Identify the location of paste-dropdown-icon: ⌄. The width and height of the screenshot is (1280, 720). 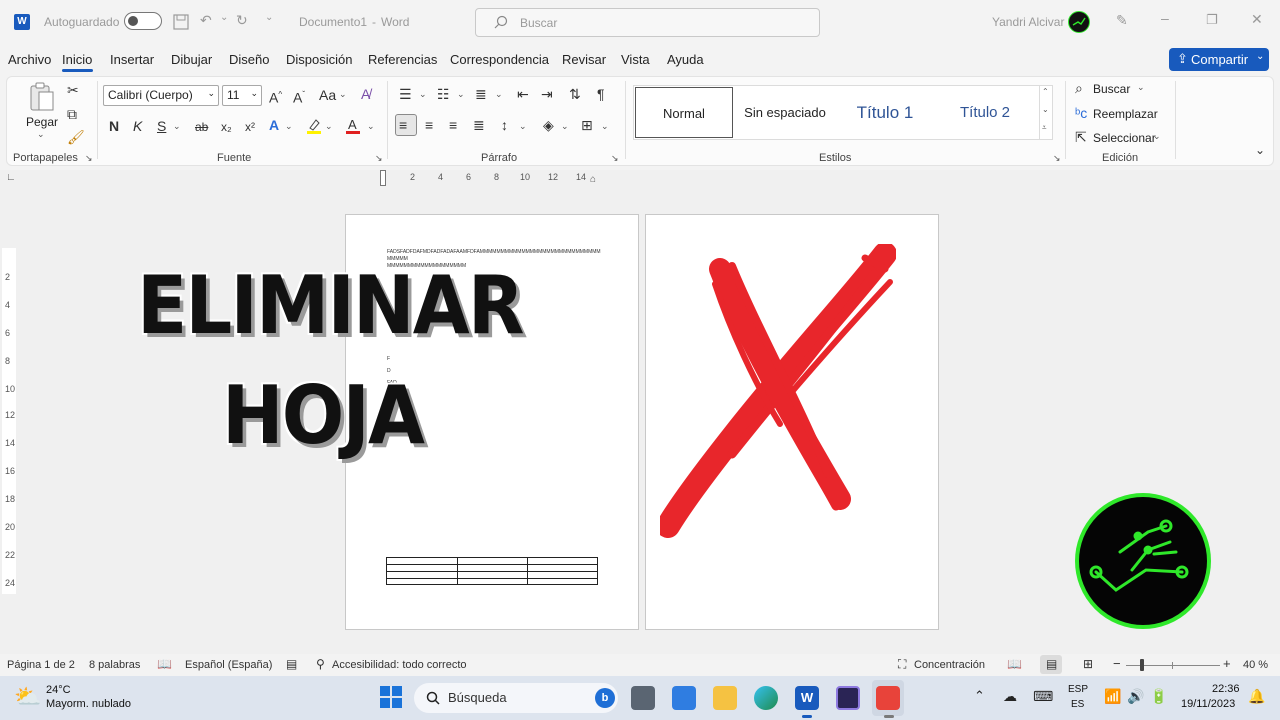
(41, 134).